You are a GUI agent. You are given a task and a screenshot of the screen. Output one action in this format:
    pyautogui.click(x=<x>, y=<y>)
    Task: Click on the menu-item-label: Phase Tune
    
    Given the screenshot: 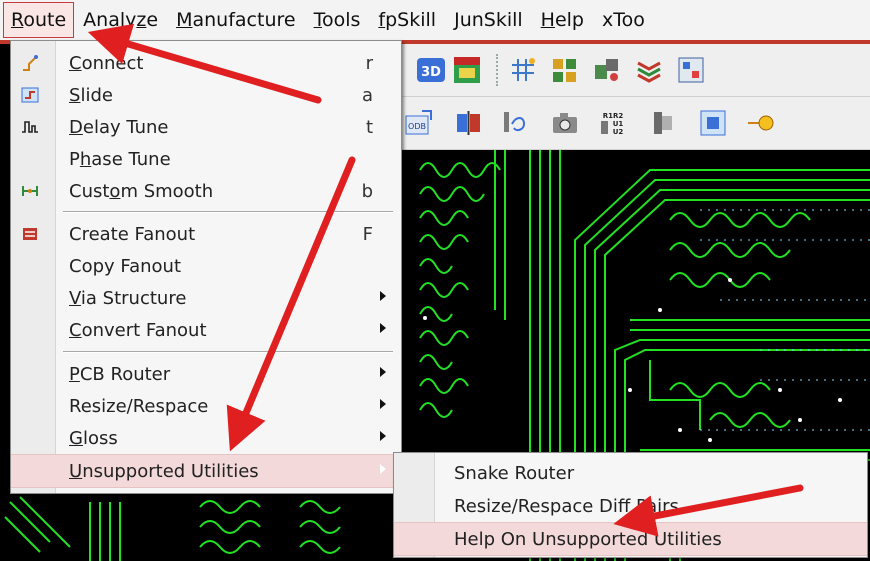 What is the action you would take?
    pyautogui.click(x=120, y=159)
    